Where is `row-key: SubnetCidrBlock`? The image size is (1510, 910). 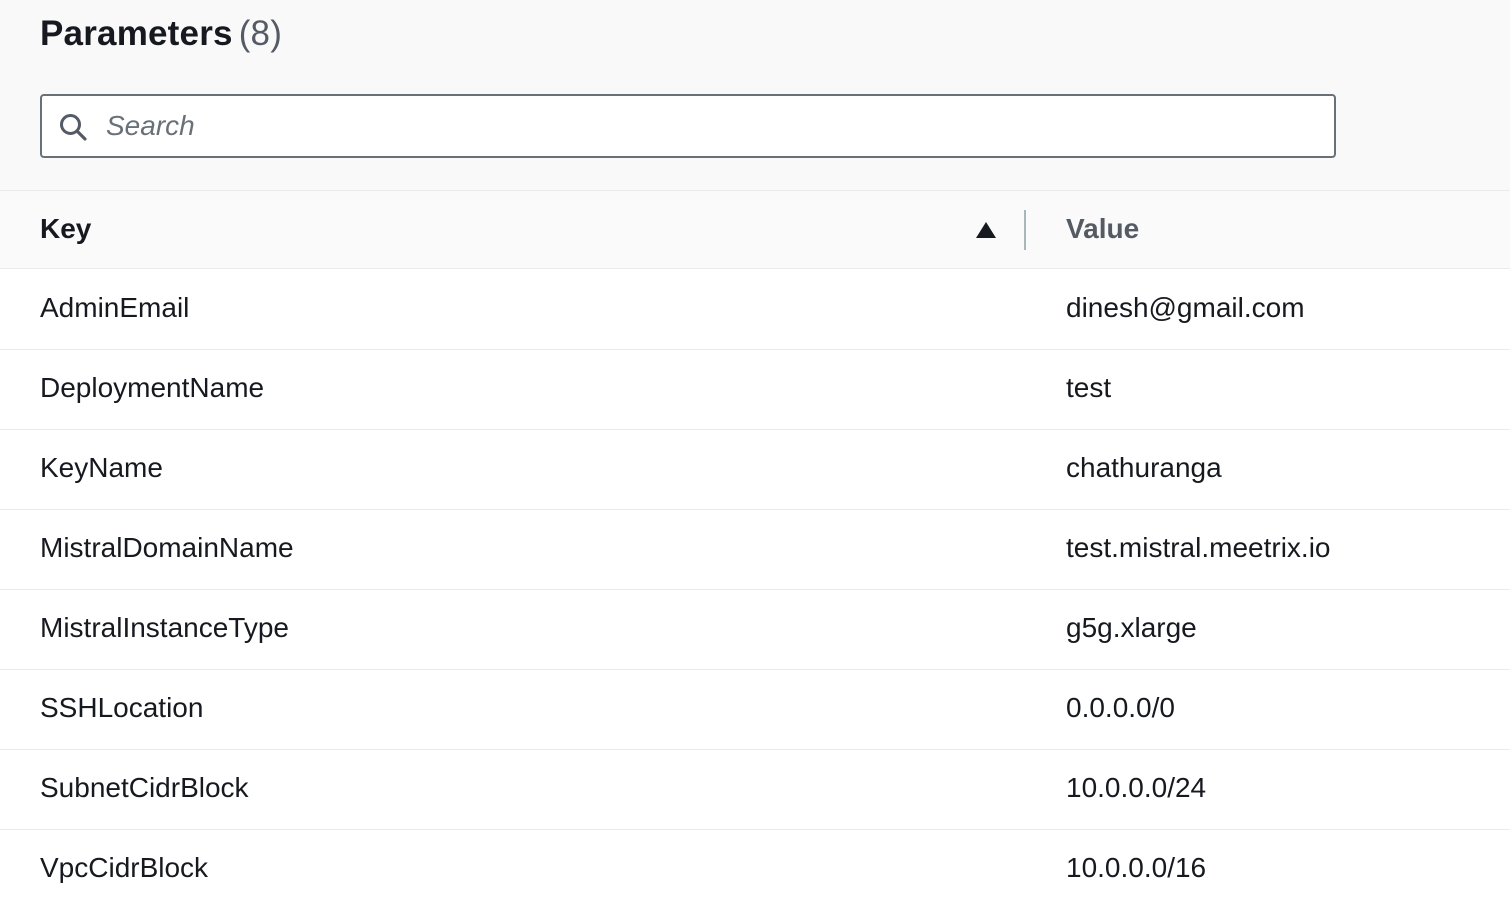
row-key: SubnetCidrBlock is located at coordinates (144, 787).